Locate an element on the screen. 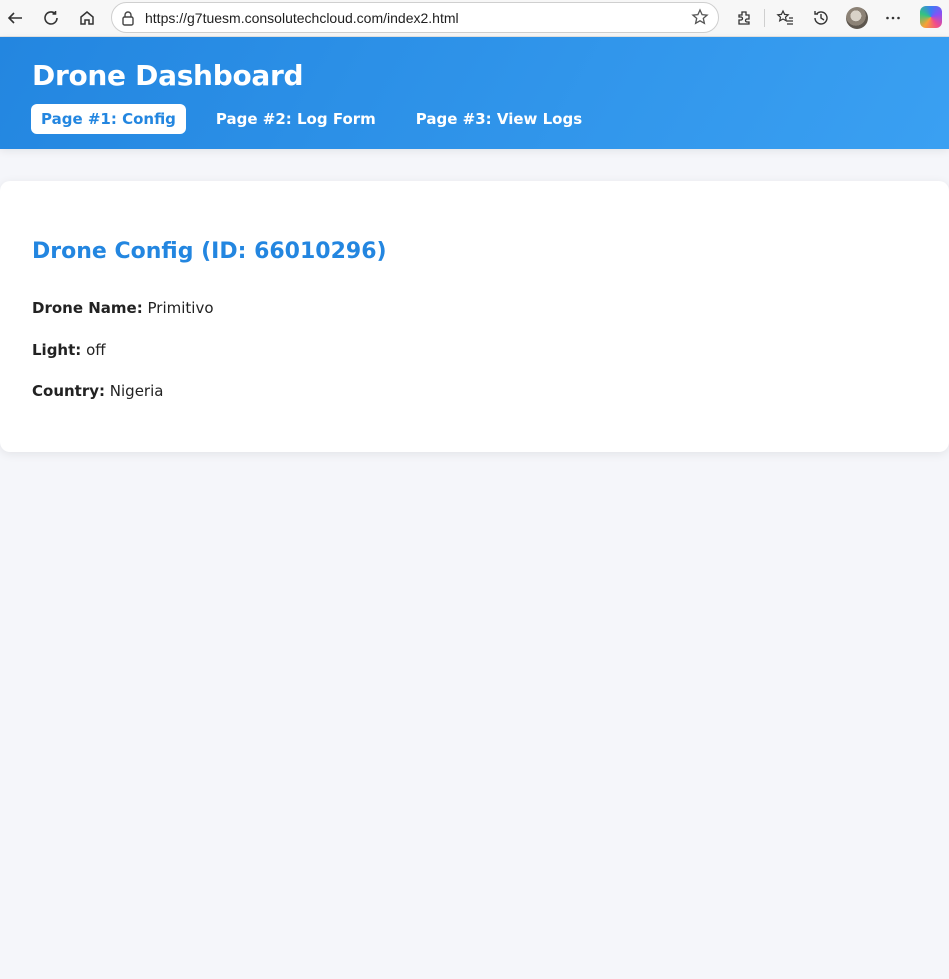 The image size is (949, 979). extensions-icon is located at coordinates (744, 18).